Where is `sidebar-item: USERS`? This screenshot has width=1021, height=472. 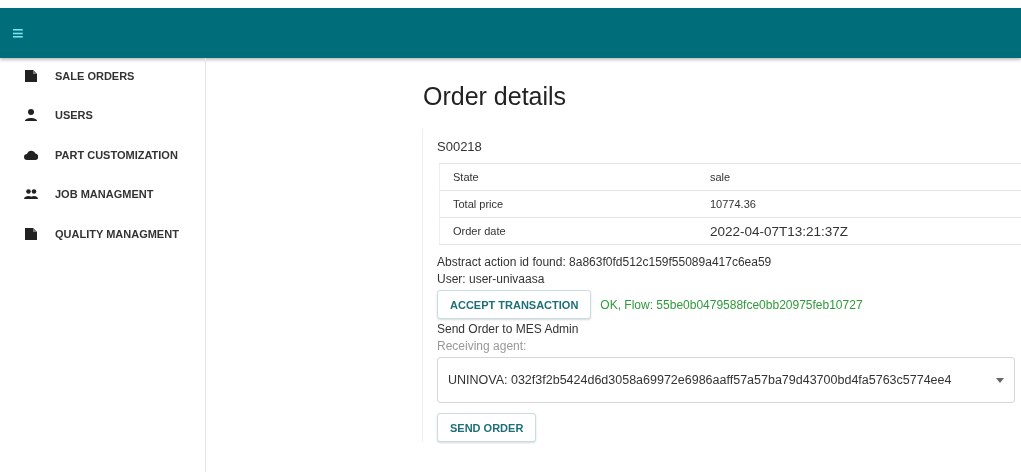 sidebar-item: USERS is located at coordinates (102, 121).